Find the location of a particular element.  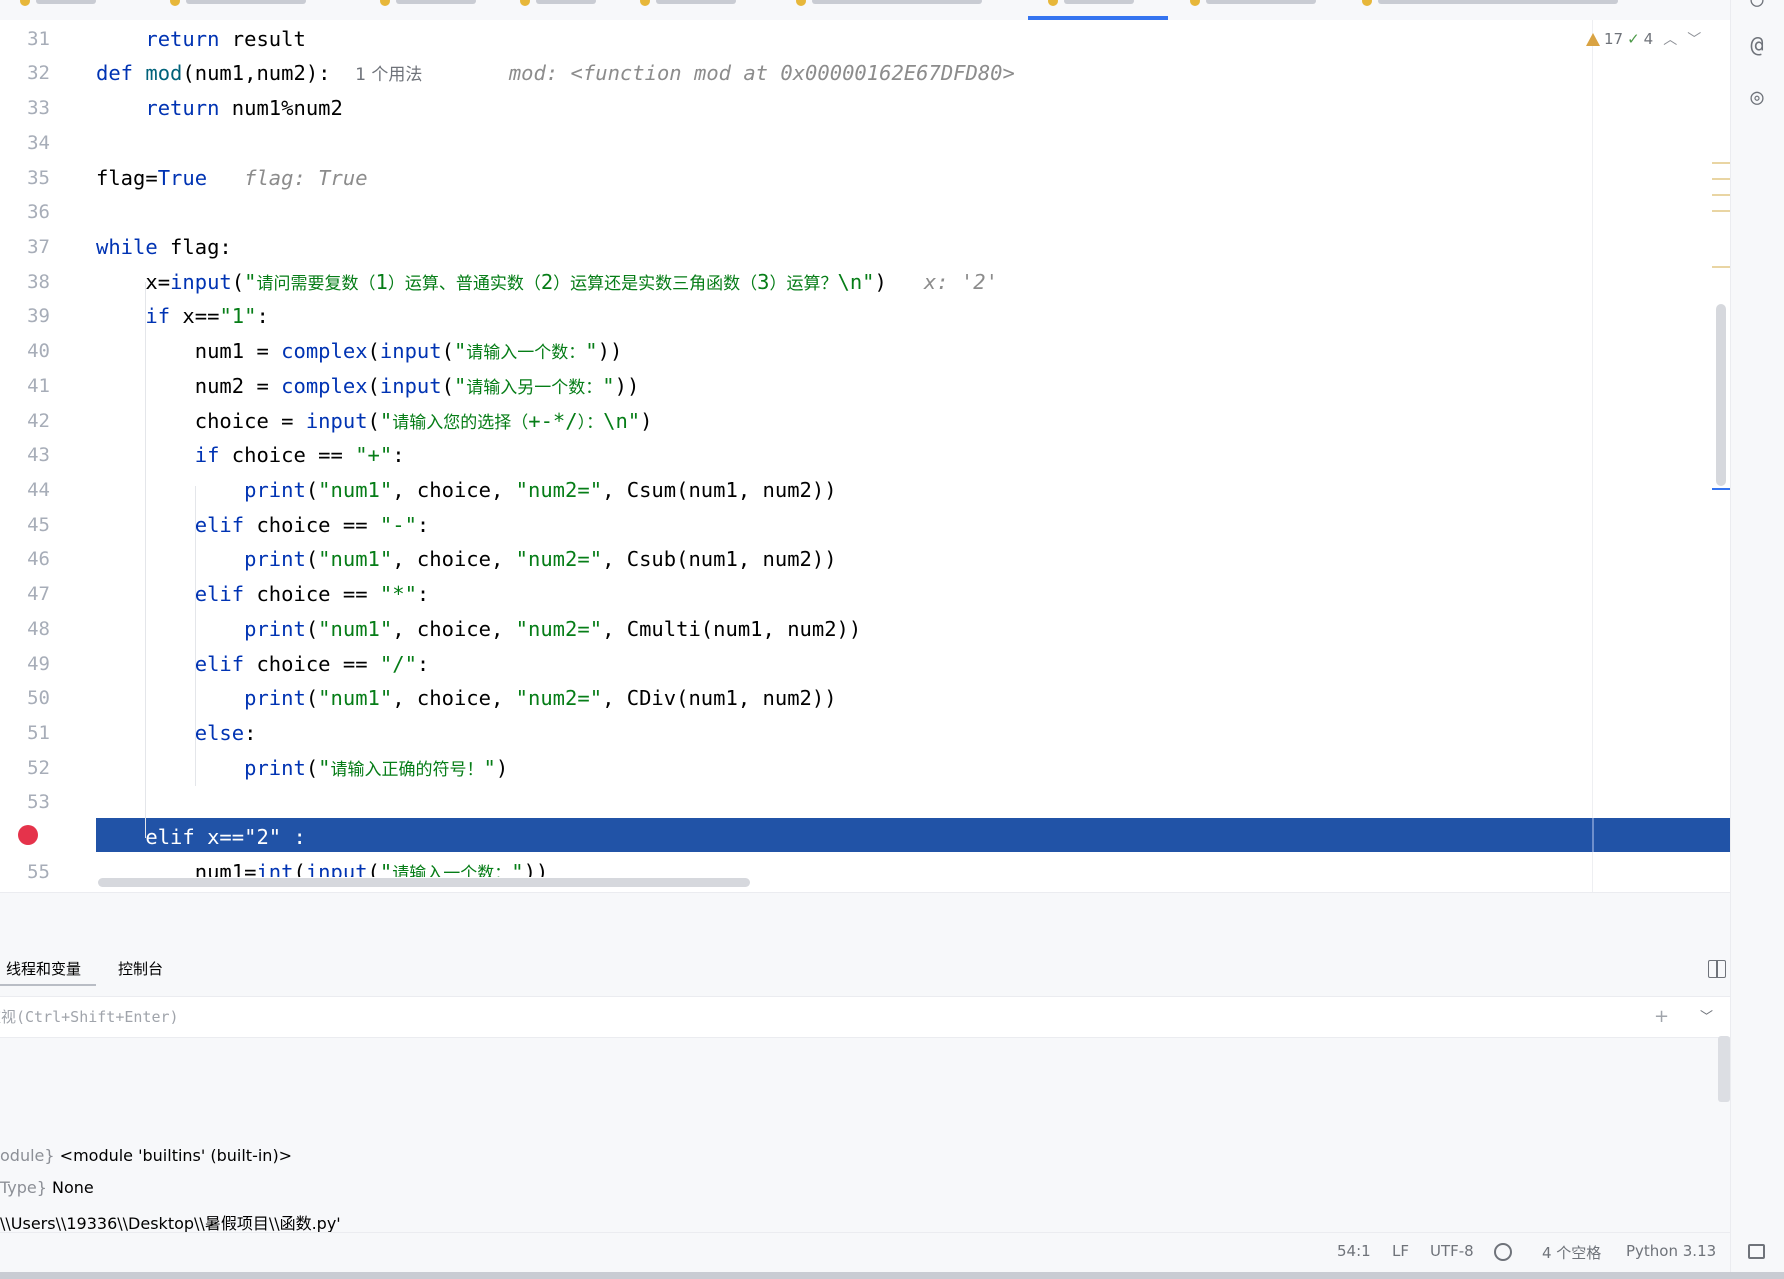

line-number: 39 is located at coordinates (38, 316).